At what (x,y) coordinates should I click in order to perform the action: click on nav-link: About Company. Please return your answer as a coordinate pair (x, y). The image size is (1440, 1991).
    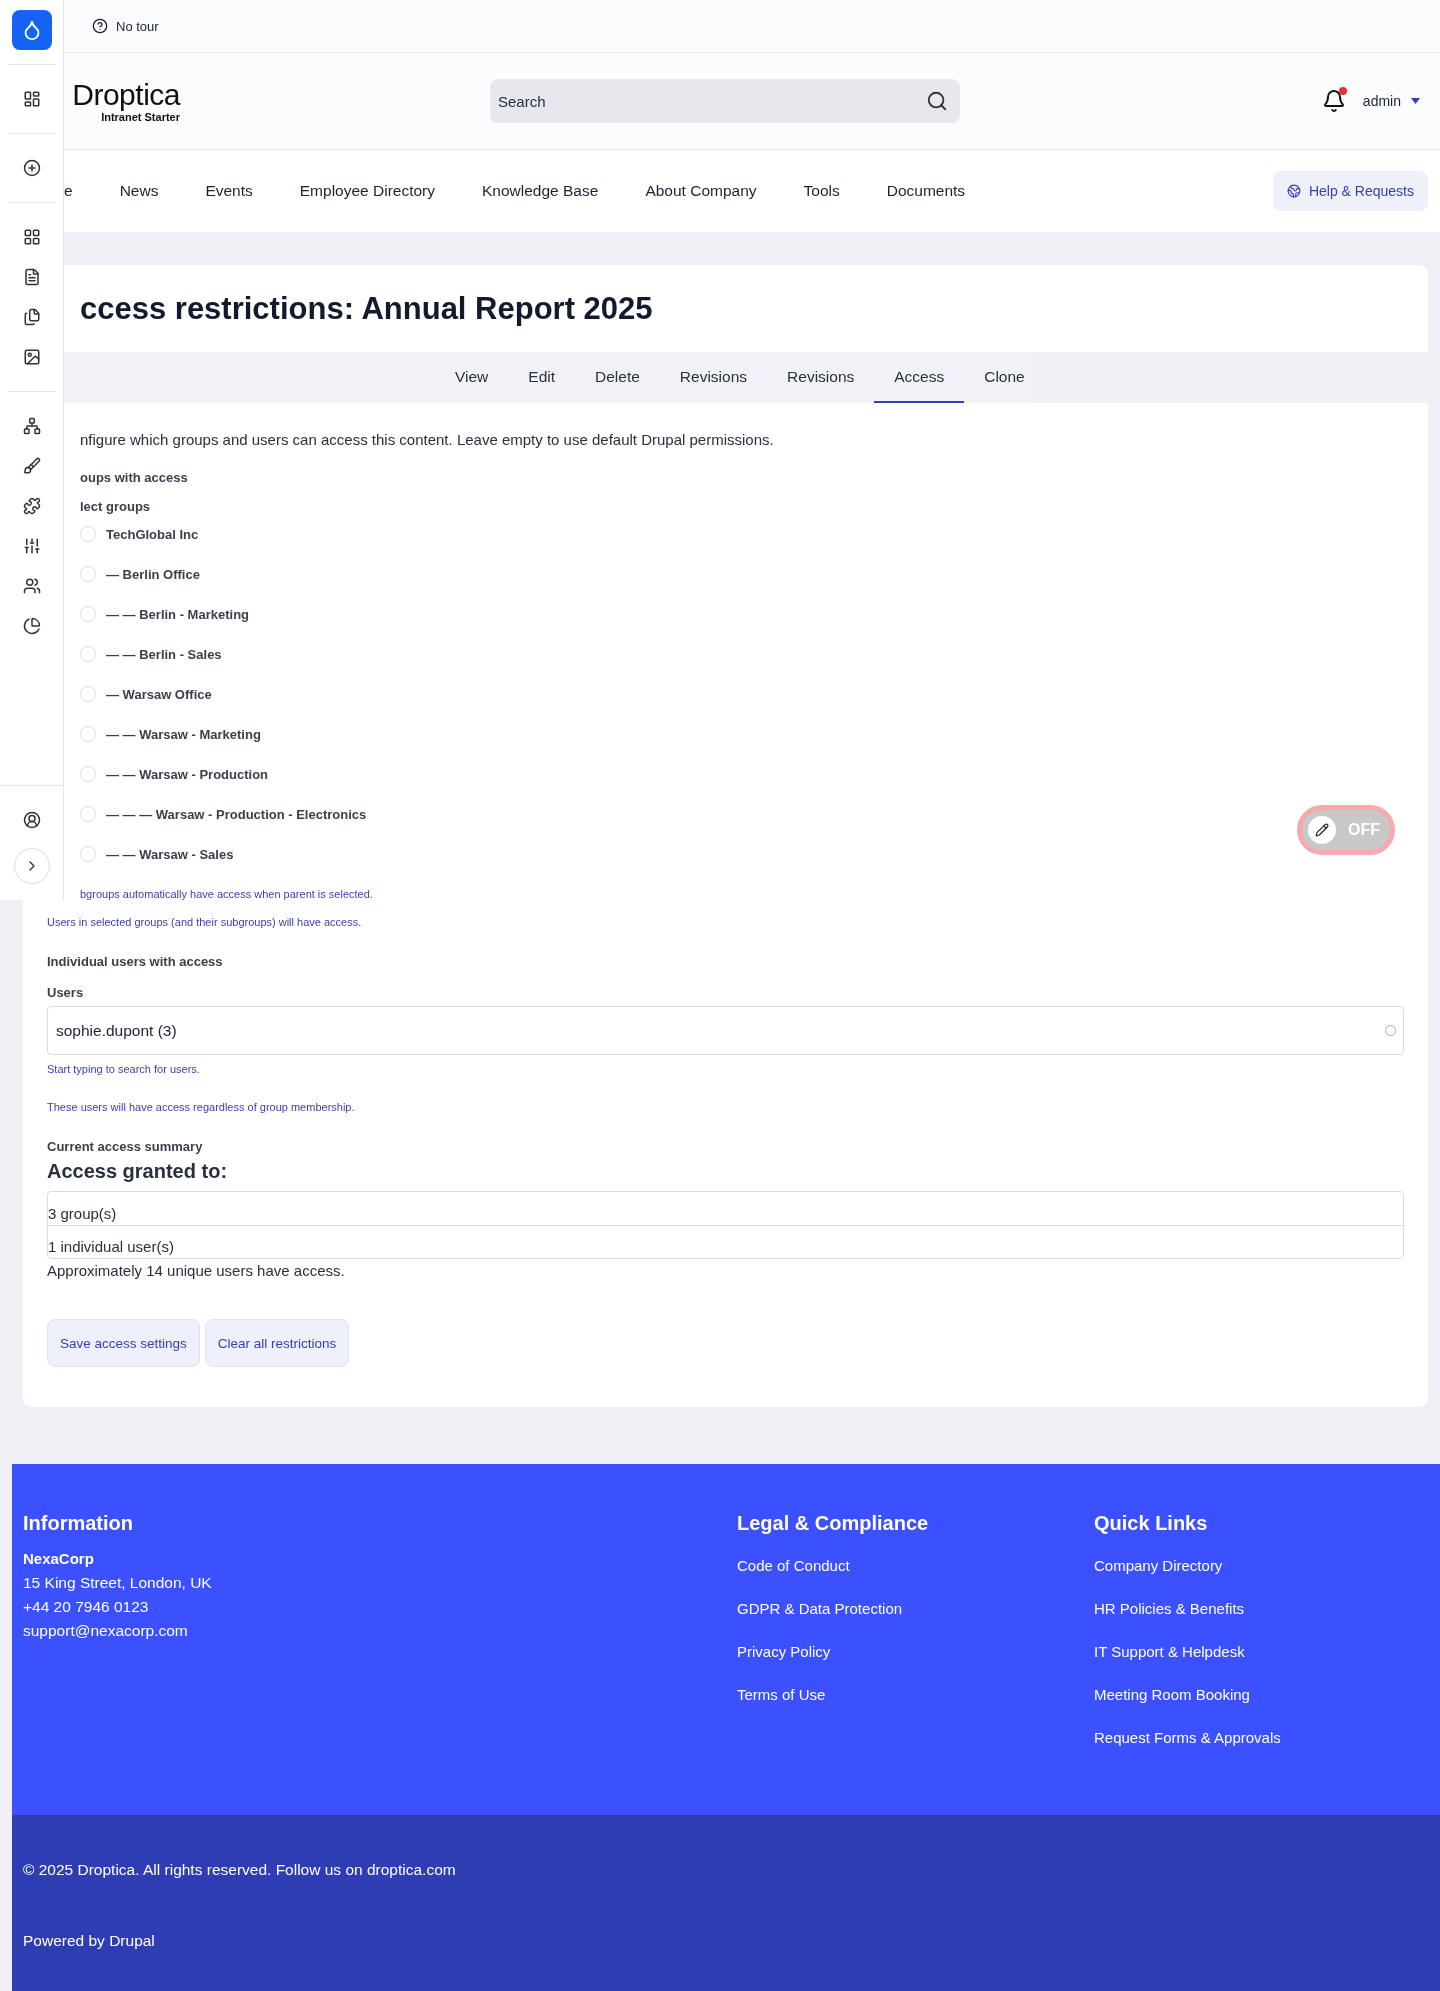
    Looking at the image, I should click on (701, 191).